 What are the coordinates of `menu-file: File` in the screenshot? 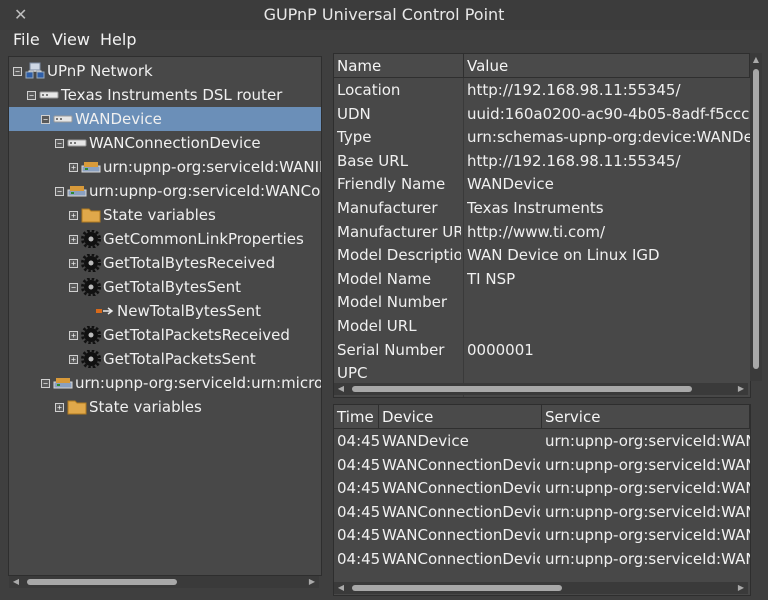 It's located at (26, 40).